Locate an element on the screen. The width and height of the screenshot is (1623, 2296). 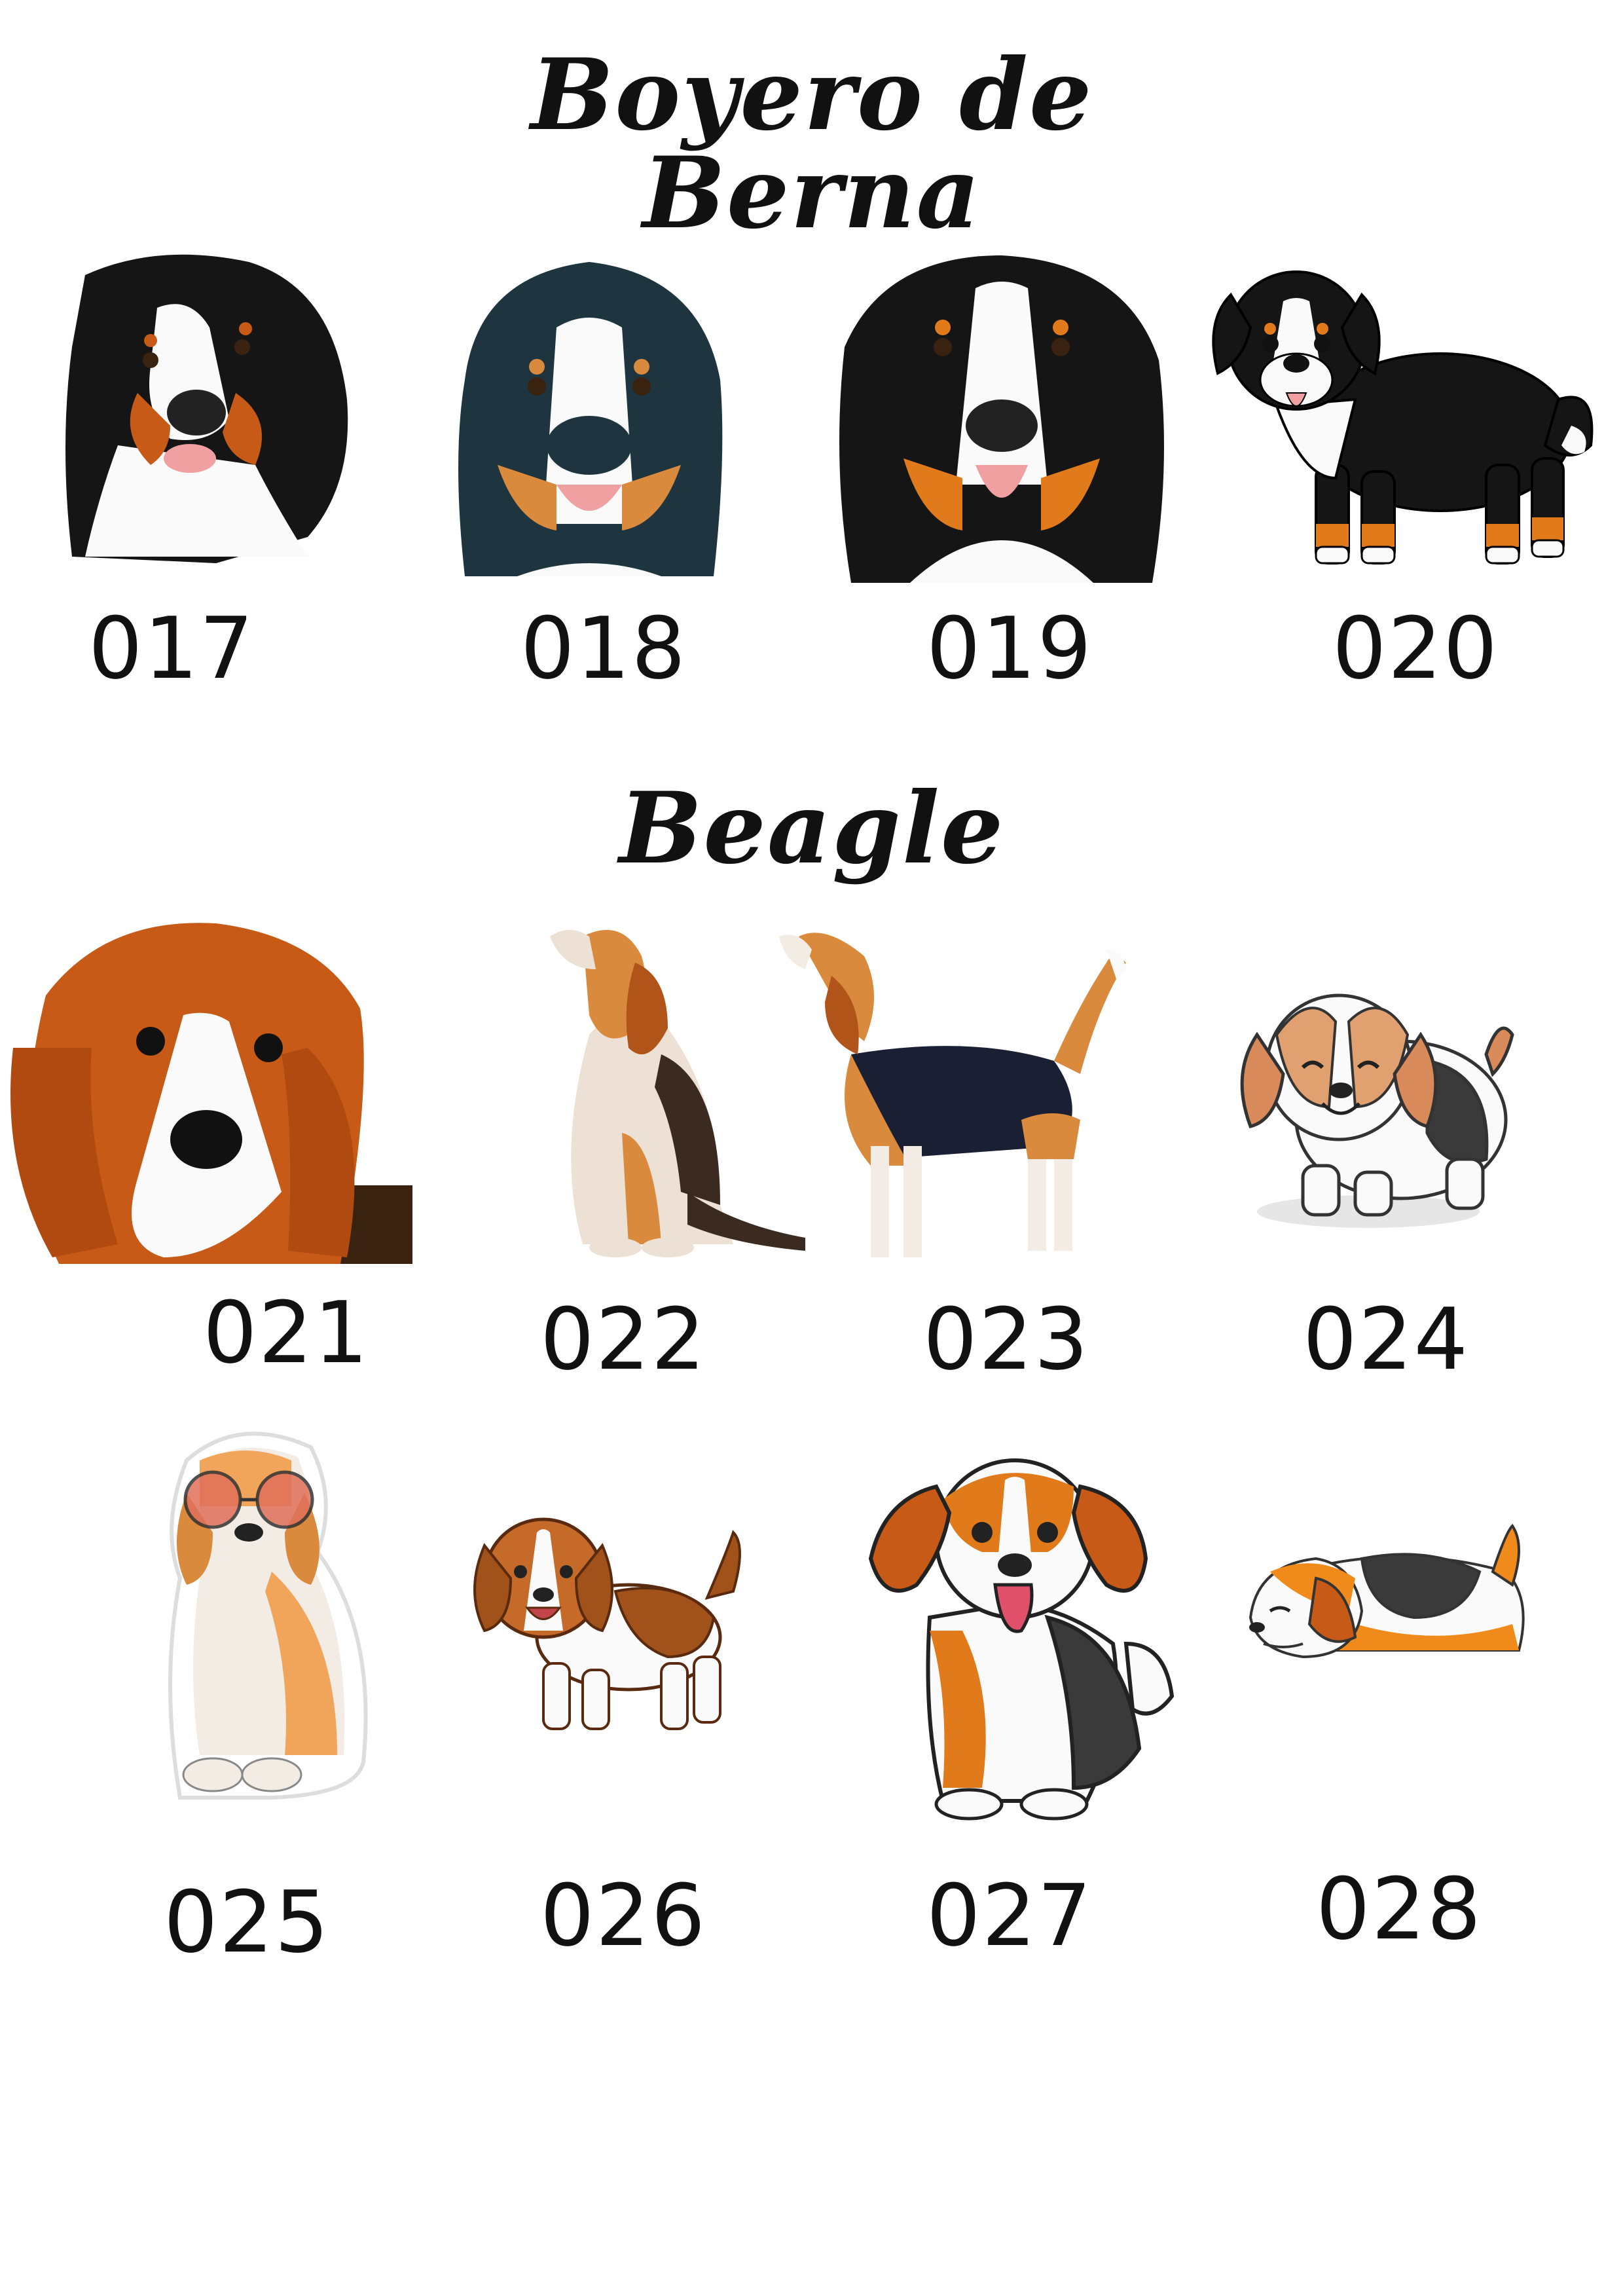
beagle-cartoon-walking-image is located at coordinates (607, 1624).